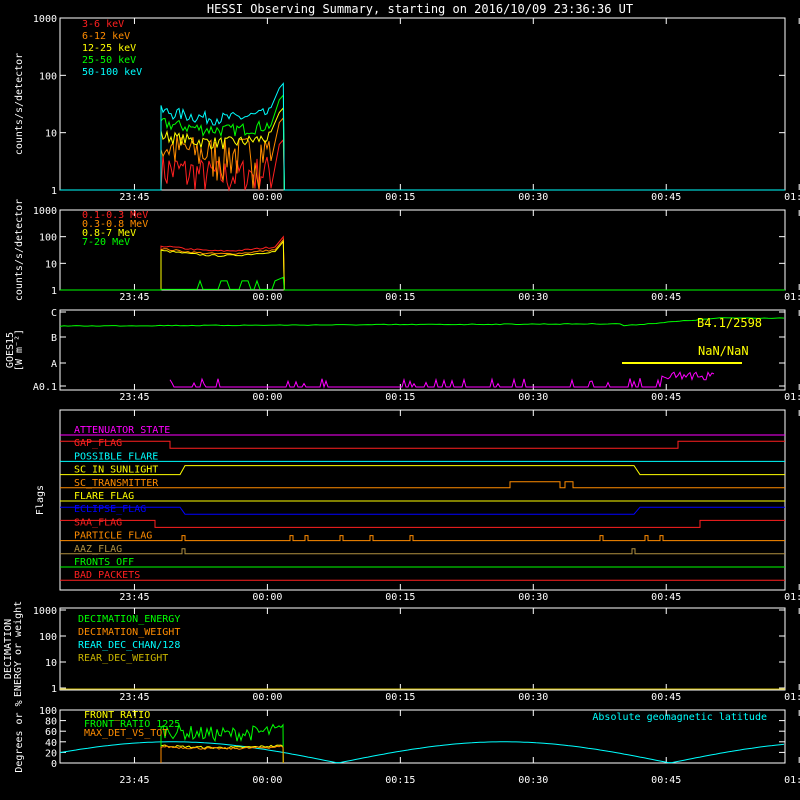  What do you see at coordinates (116, 470) in the screenshot?
I see `flag-label: SC_IN_SUNLIGHT` at bounding box center [116, 470].